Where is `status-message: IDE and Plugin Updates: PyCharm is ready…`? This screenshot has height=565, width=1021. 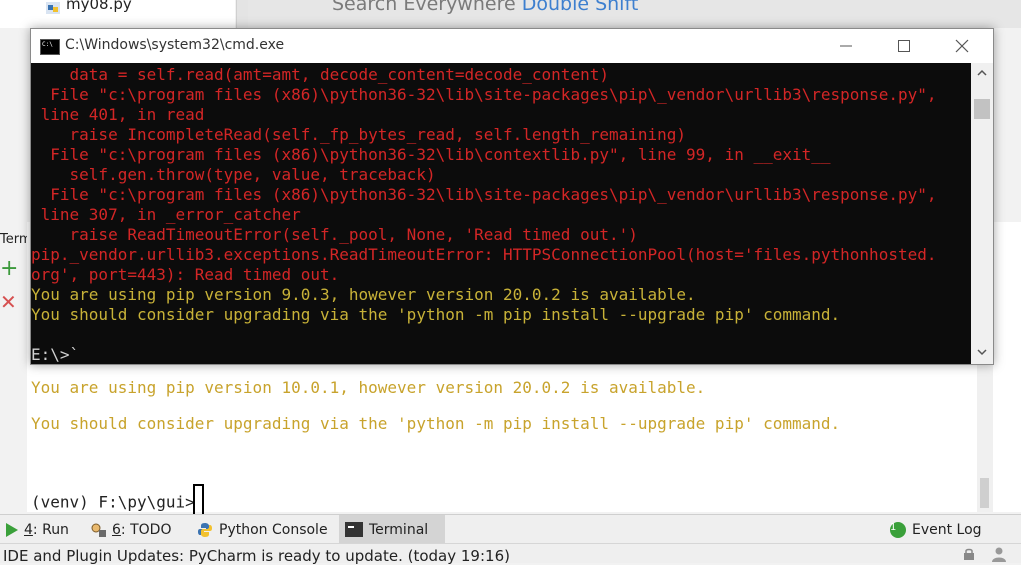
status-message: IDE and Plugin Updates: PyCharm is ready… is located at coordinates (256, 556).